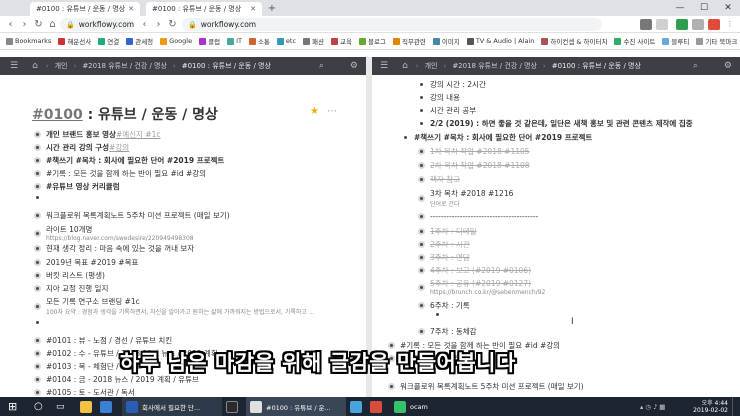 The width and height of the screenshot is (740, 416). I want to click on outline-item-text: 6주차 : 기록, so click(450, 305).